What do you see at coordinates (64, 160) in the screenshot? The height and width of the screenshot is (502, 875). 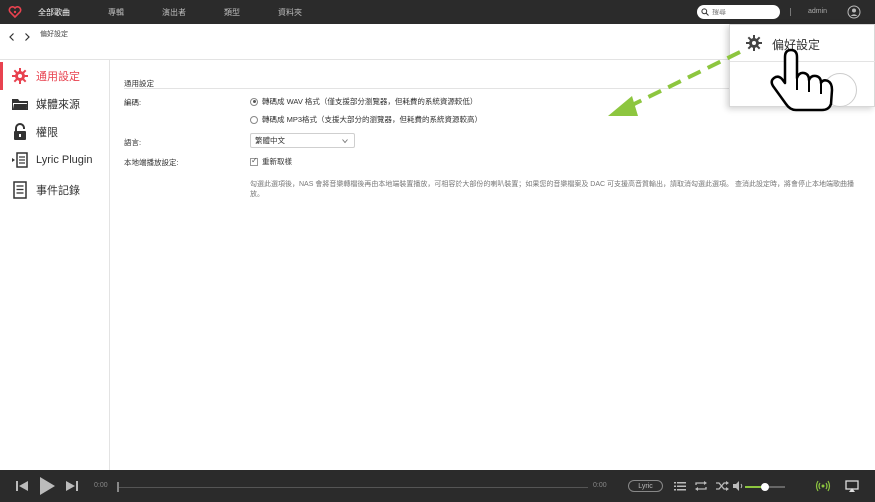 I see `sidebar-item-label: Lyric Plugin` at bounding box center [64, 160].